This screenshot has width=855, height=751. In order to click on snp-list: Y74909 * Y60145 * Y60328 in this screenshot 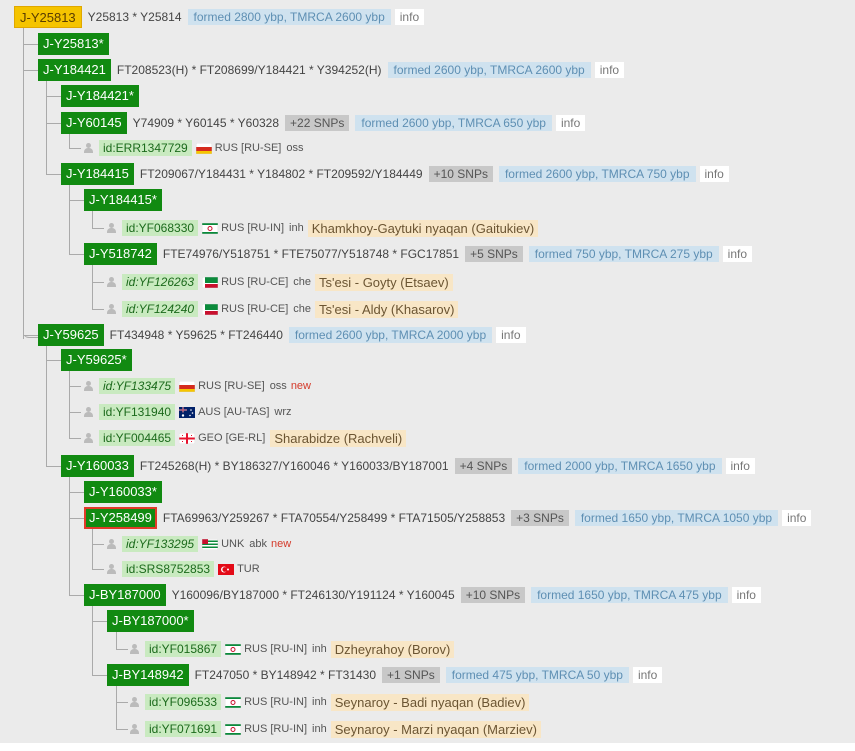, I will do `click(206, 123)`.